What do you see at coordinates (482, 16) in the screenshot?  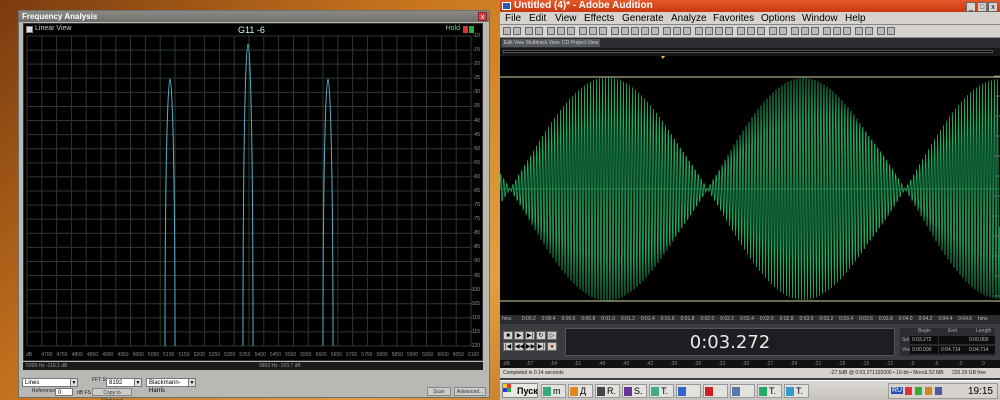 I see `close-button: x` at bounding box center [482, 16].